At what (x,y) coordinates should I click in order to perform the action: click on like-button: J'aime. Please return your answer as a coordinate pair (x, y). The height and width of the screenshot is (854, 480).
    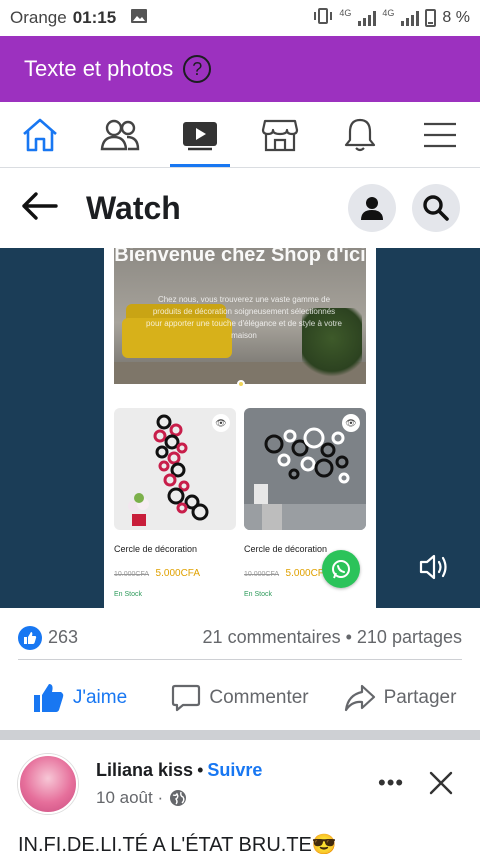
    Looking at the image, I should click on (80, 698).